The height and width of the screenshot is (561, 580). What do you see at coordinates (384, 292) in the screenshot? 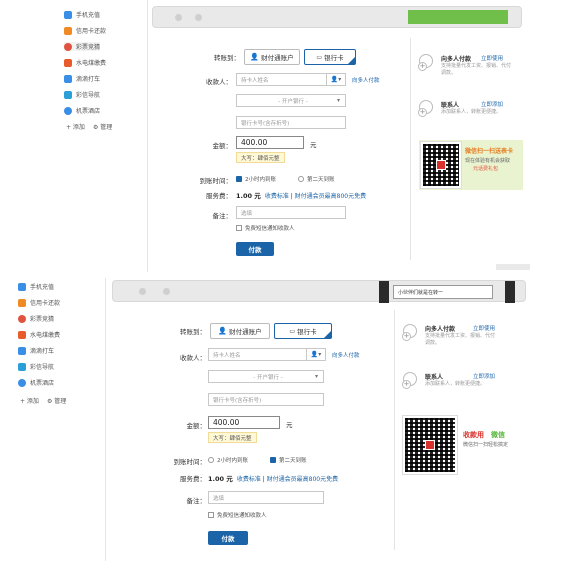
I see `toolbar-divider` at bounding box center [384, 292].